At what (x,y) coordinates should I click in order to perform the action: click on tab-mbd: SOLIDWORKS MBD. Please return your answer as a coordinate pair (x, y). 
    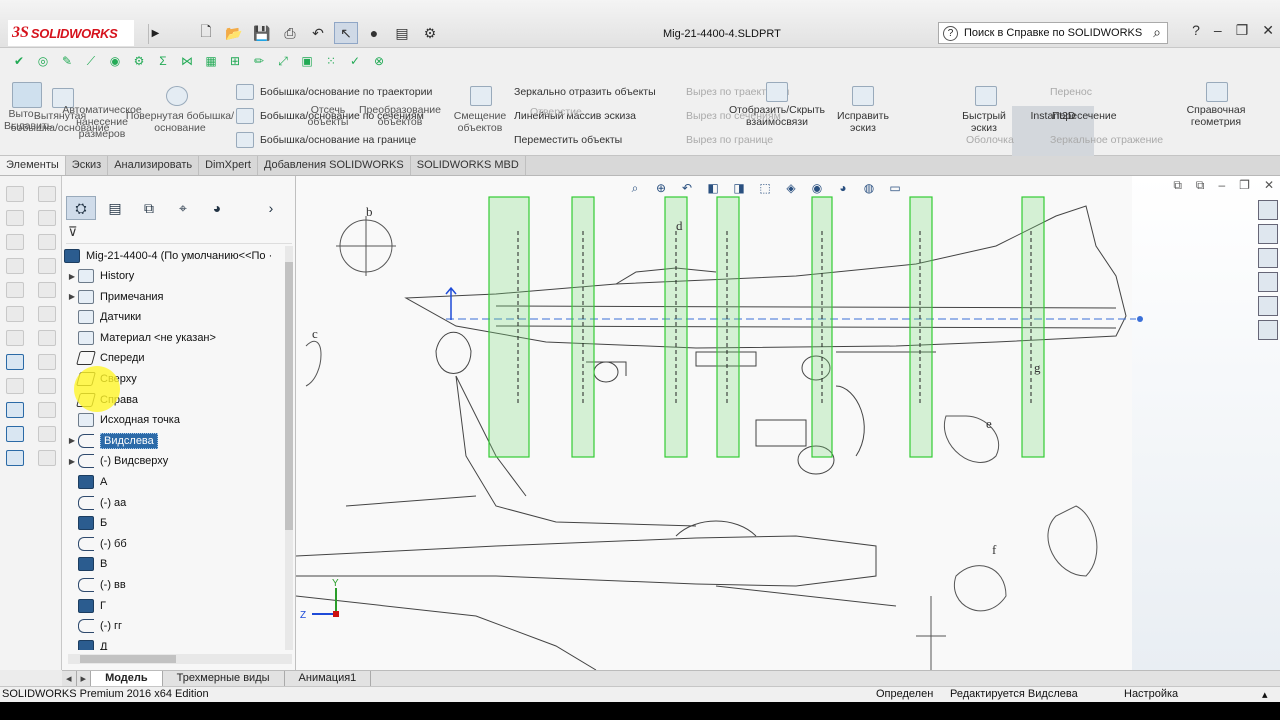
    Looking at the image, I should click on (468, 165).